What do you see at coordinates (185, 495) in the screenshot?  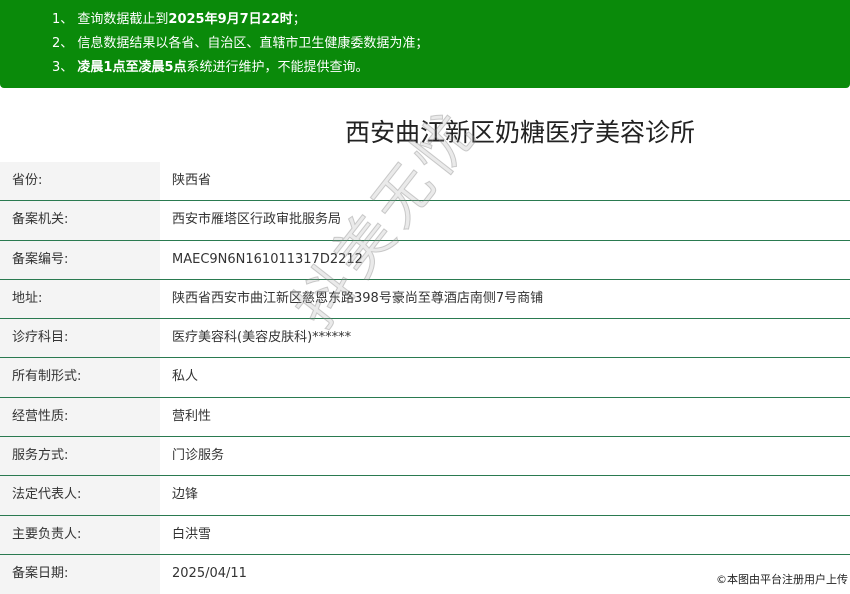 I see `row-value: 边锋` at bounding box center [185, 495].